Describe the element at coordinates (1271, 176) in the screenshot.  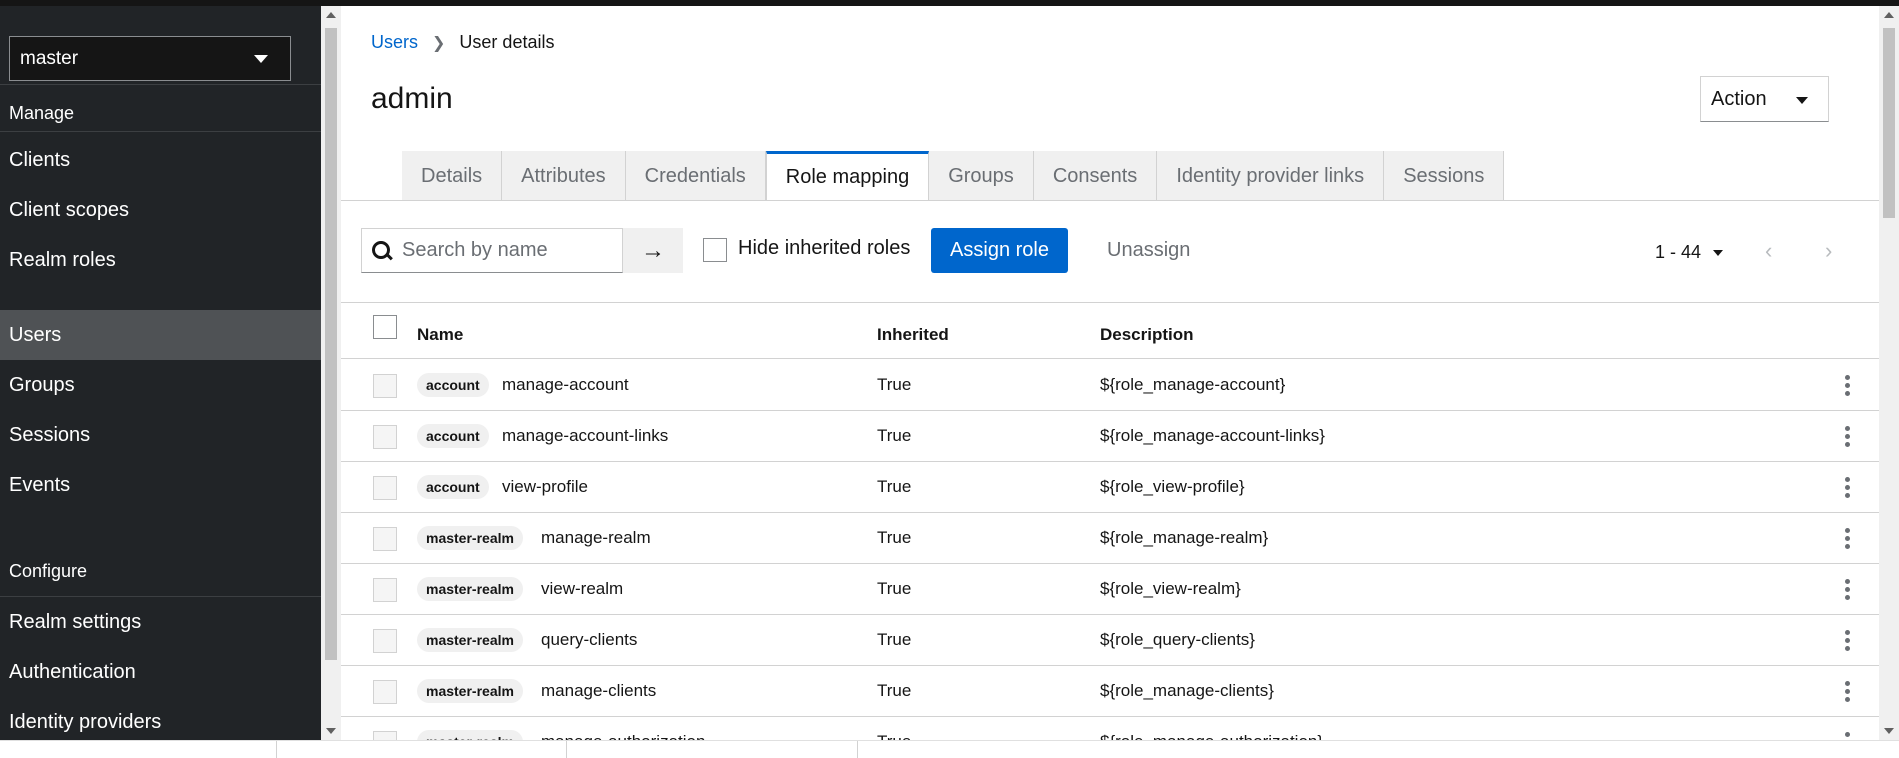
I see `tab-identity-provider-links: Identity provider links` at that location.